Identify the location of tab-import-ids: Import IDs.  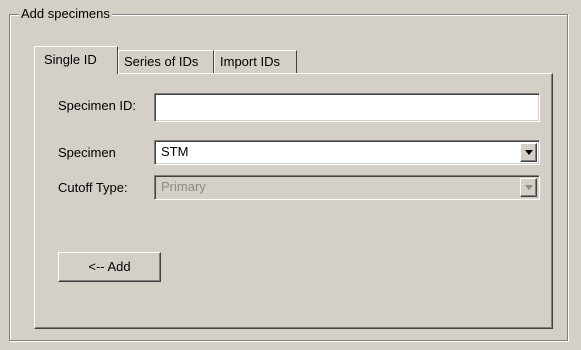
(255, 61).